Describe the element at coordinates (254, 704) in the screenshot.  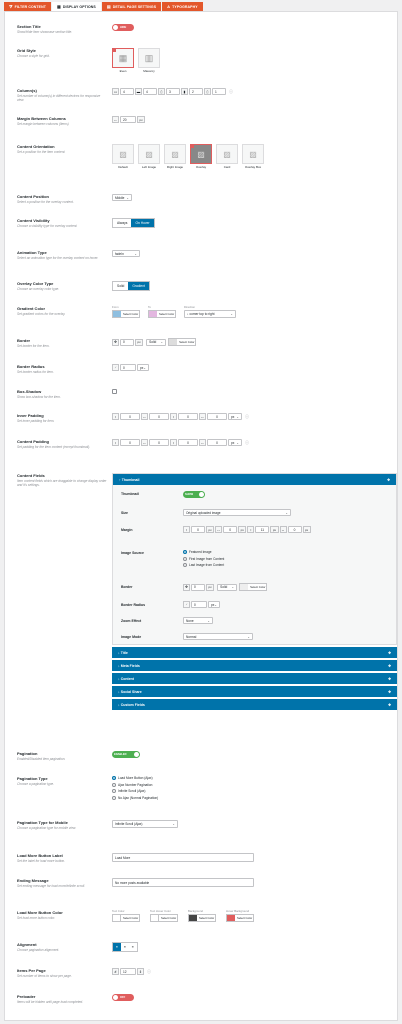
I see `custom-fields-header: ↓ Custom Fields ✥` at that location.